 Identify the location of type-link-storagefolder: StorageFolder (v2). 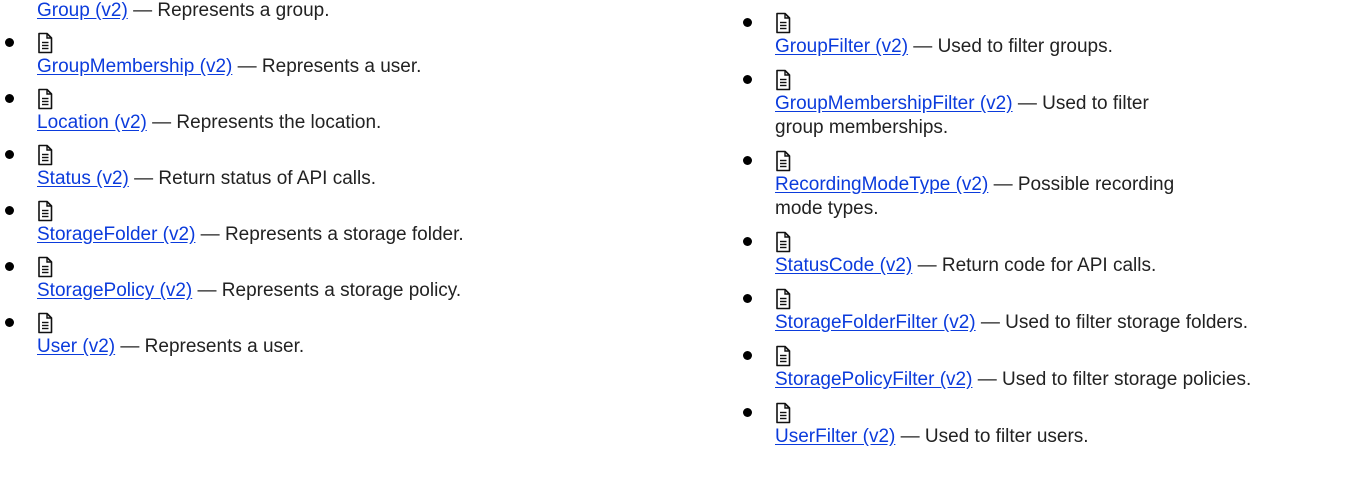
(116, 234).